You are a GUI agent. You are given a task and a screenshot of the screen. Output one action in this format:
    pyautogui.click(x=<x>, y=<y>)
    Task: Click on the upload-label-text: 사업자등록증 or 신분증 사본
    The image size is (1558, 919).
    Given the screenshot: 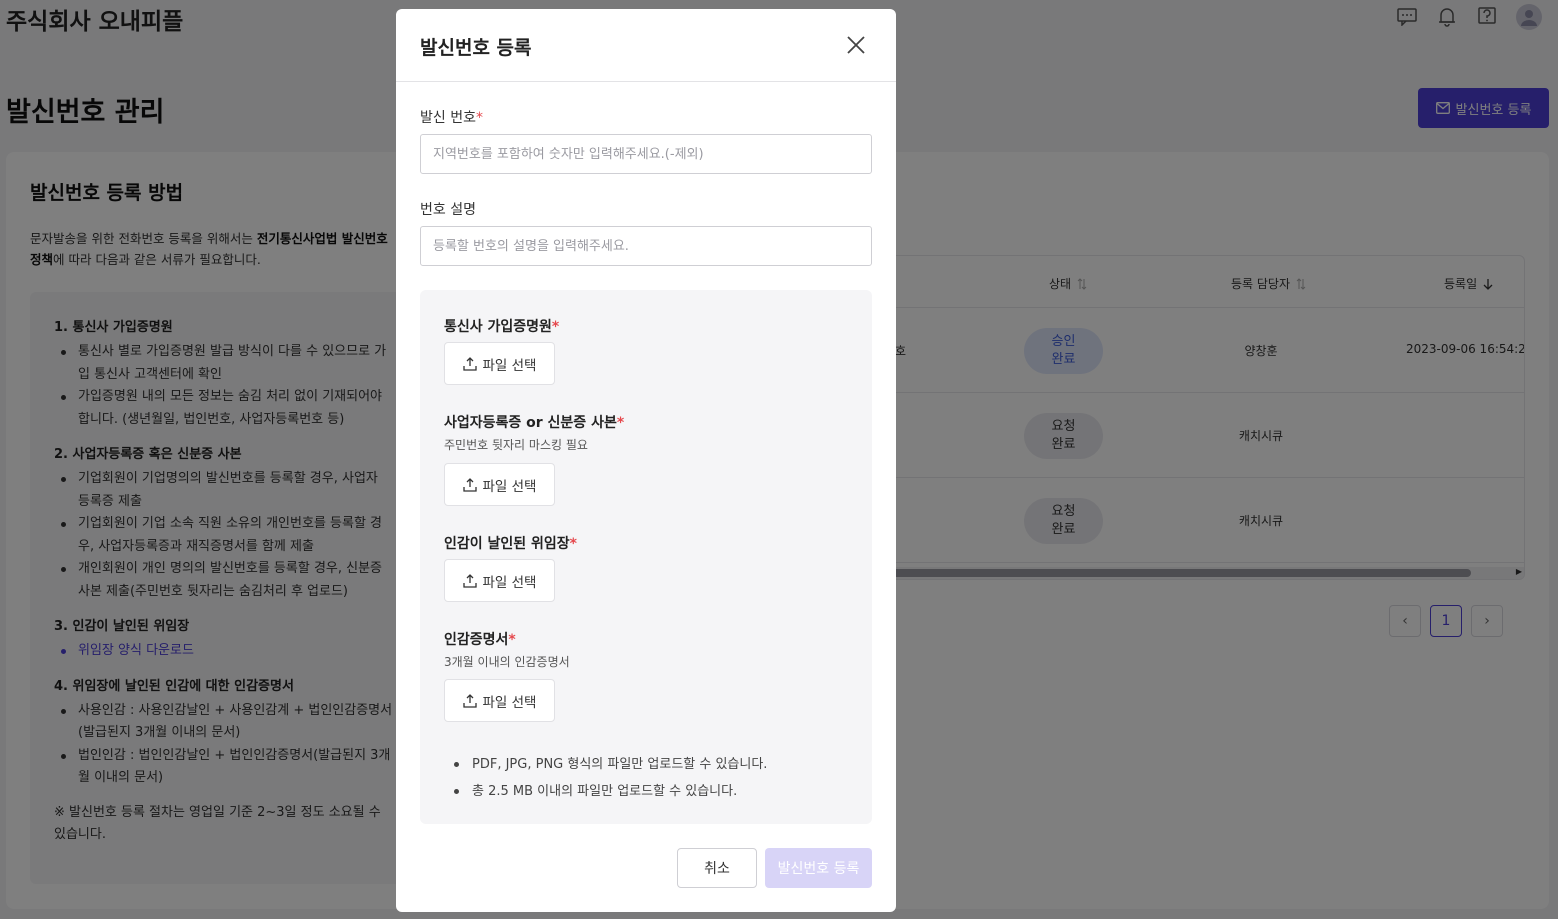 What is the action you would take?
    pyautogui.click(x=530, y=423)
    